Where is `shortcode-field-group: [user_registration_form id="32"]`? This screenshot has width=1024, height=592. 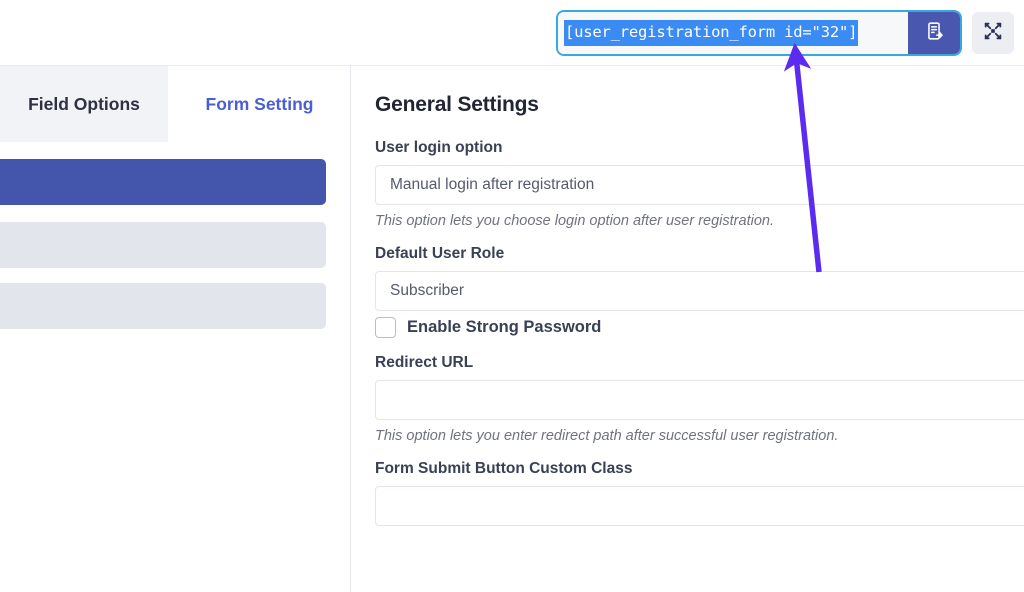
shortcode-field-group: [user_registration_form id="32"] is located at coordinates (759, 33).